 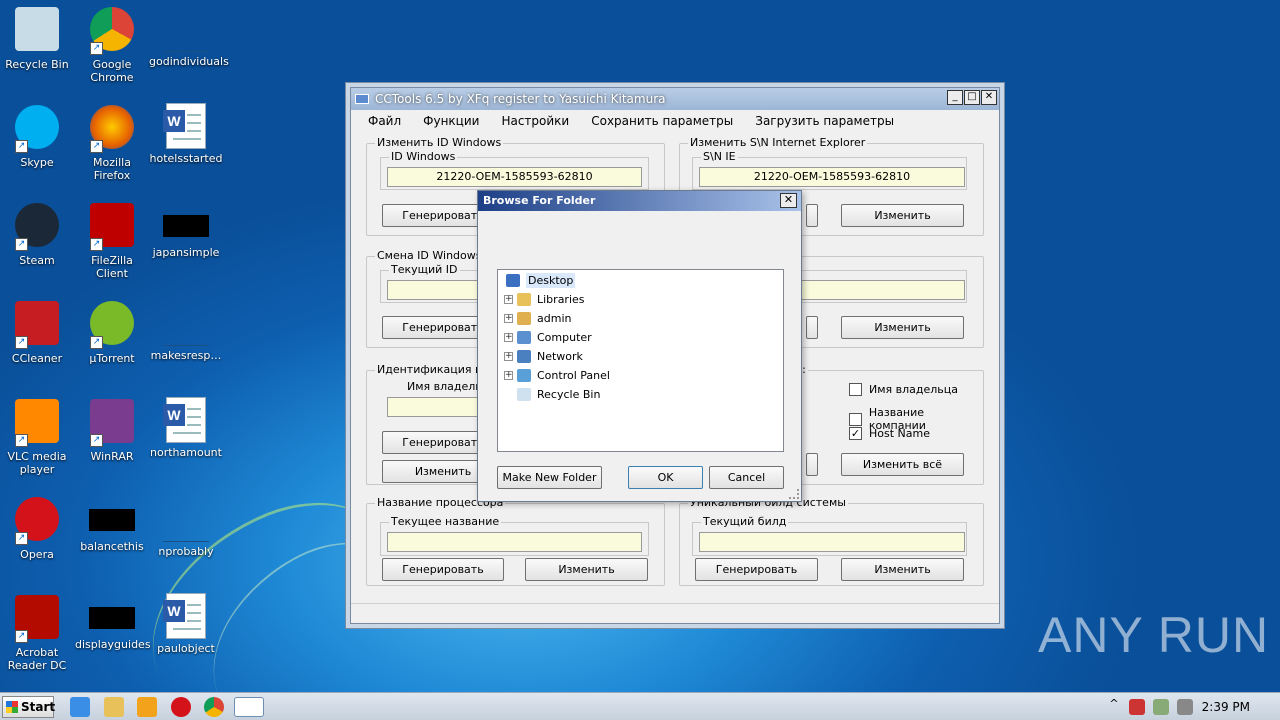 What do you see at coordinates (514, 542) in the screenshot?
I see `processor-name-field` at bounding box center [514, 542].